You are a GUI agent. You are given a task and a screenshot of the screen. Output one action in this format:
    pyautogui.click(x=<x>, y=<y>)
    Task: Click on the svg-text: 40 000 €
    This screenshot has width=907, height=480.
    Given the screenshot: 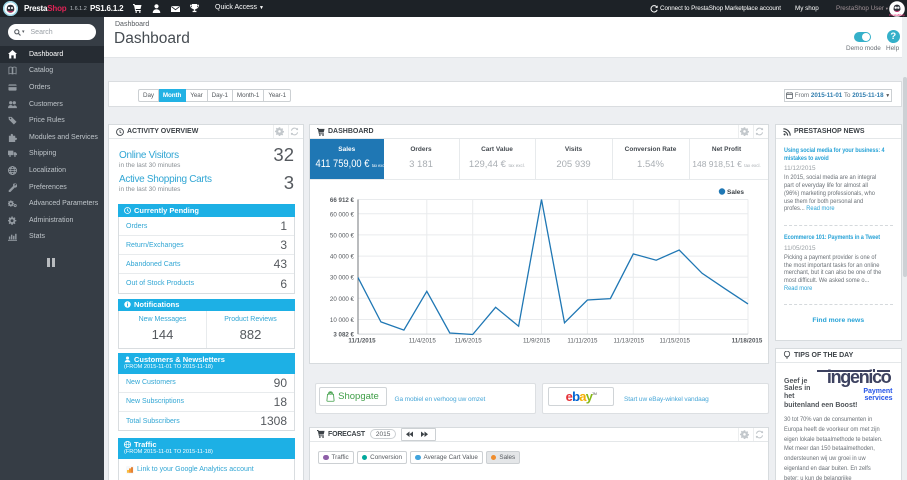 What is the action you would take?
    pyautogui.click(x=342, y=256)
    